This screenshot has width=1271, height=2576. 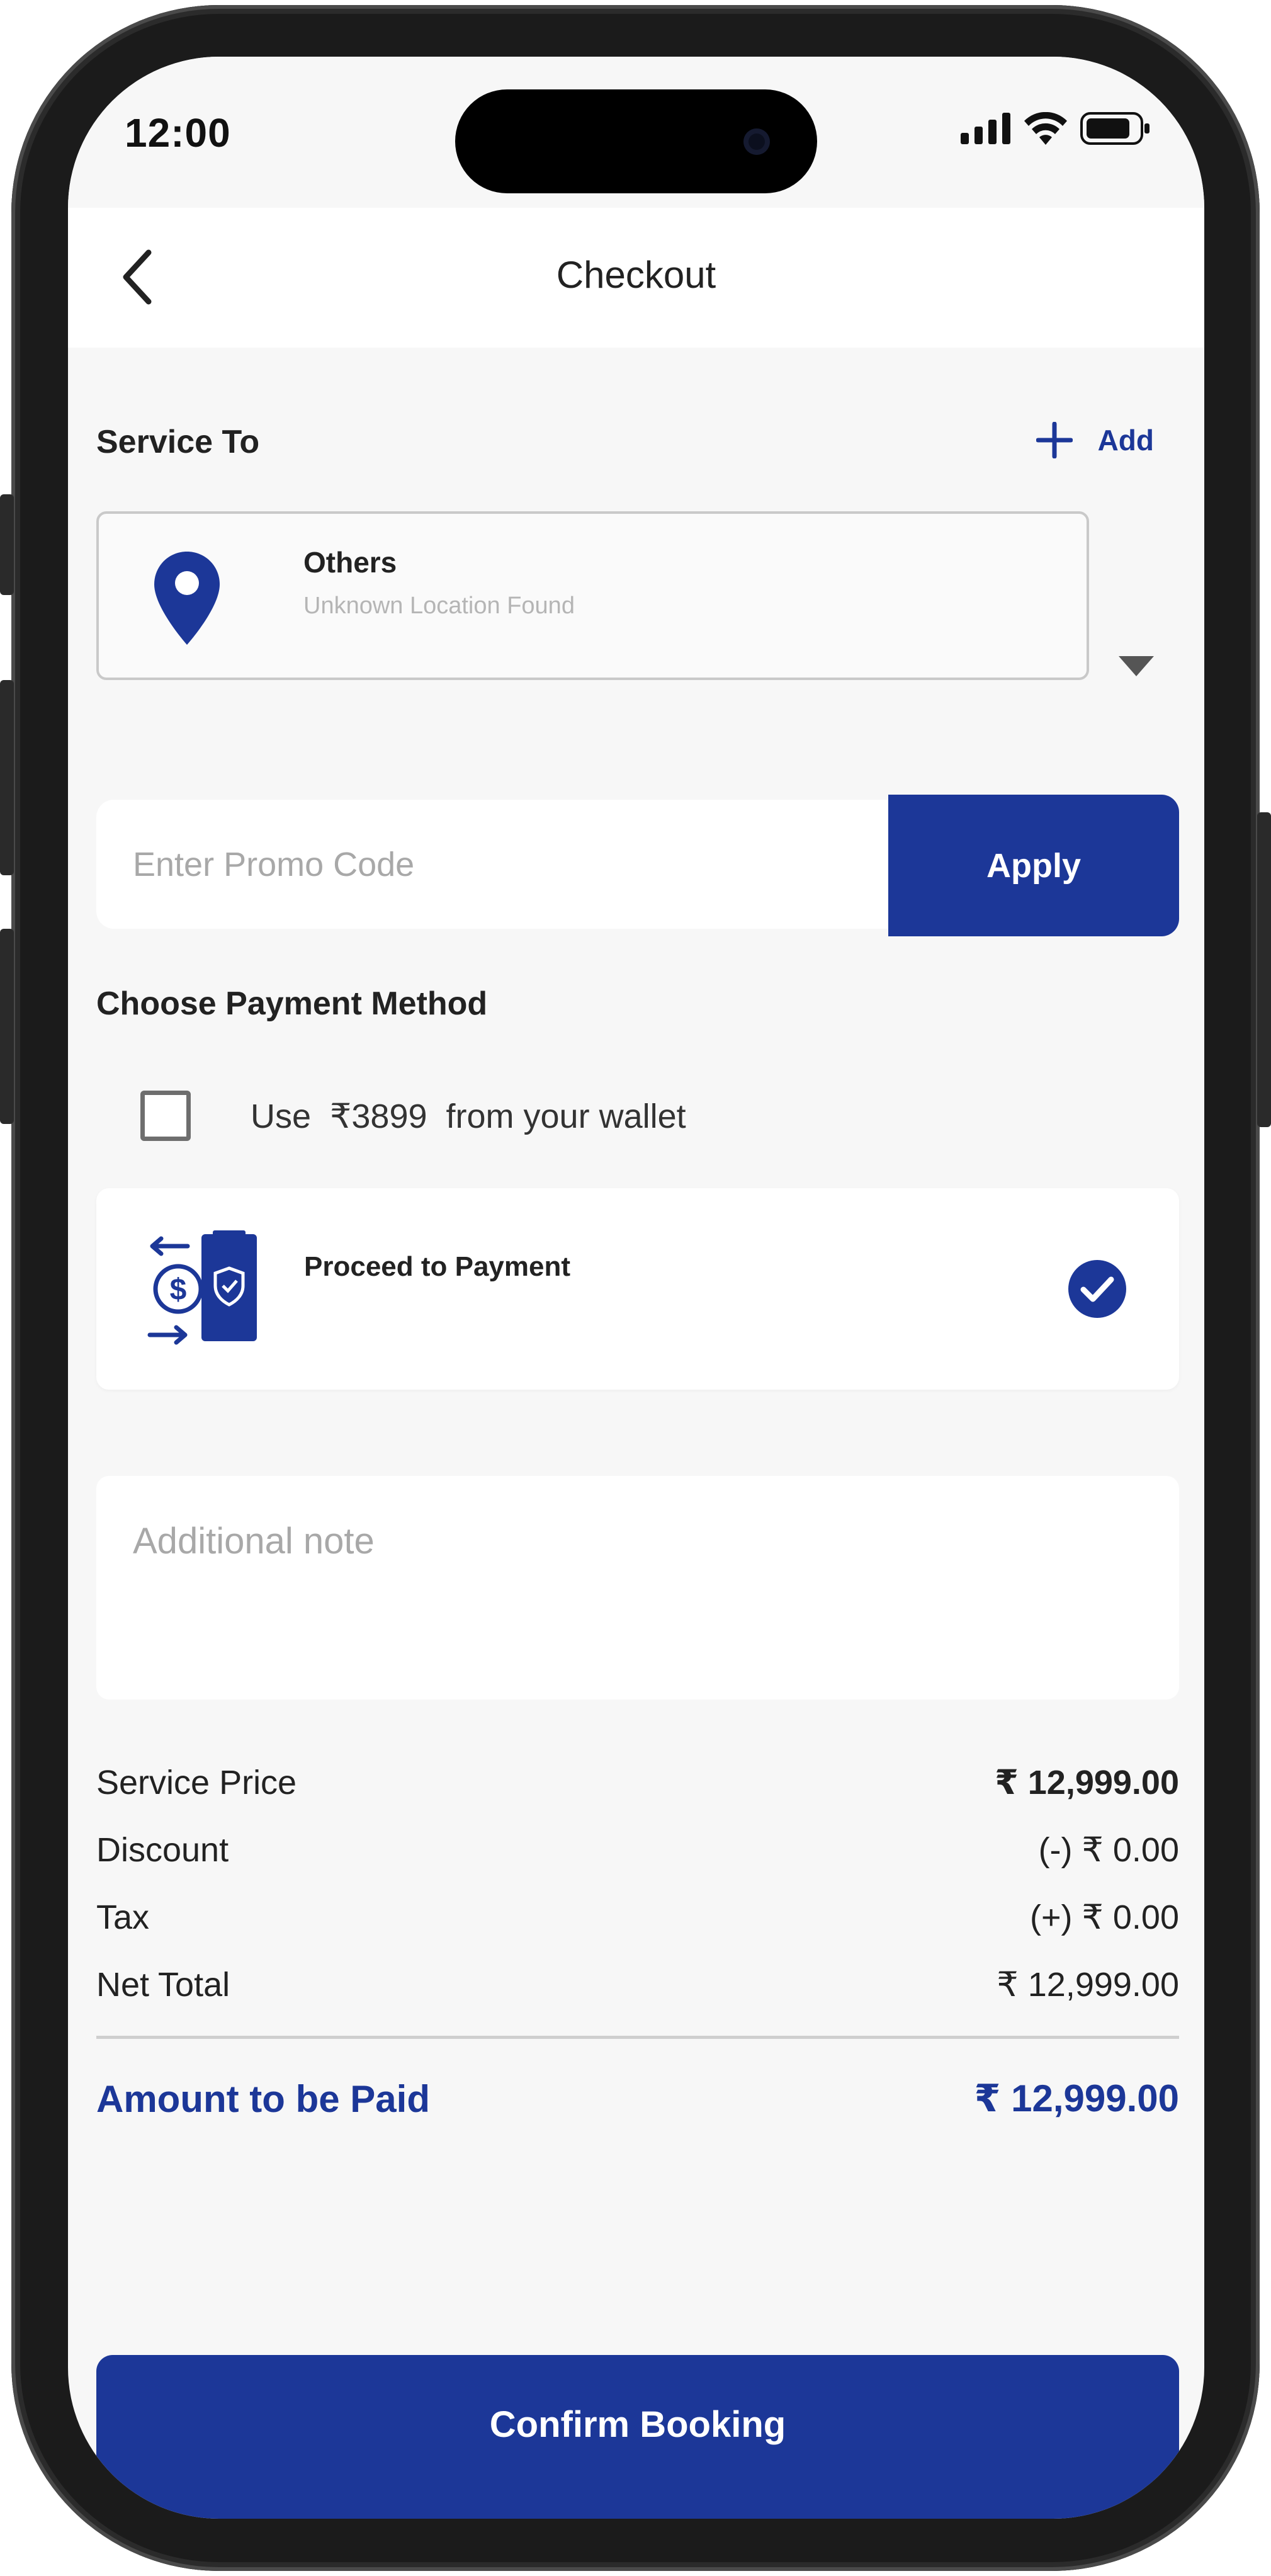 I want to click on location-pin-icon, so click(x=187, y=598).